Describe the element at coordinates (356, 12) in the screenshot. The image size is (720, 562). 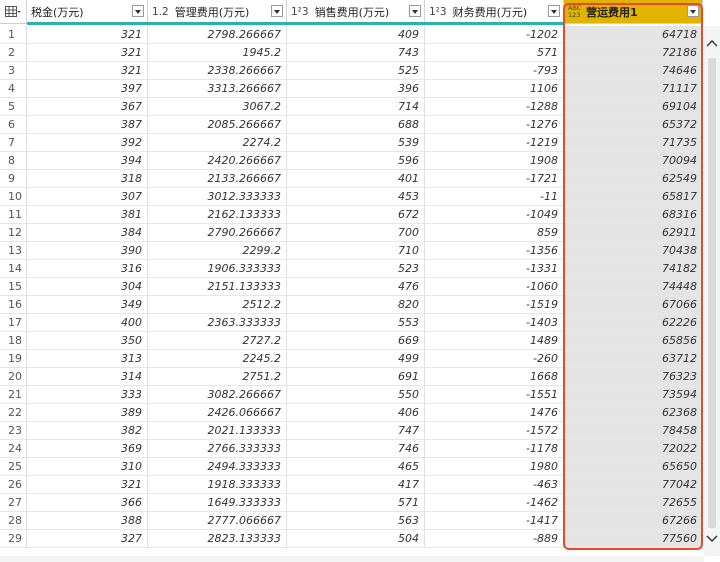
I see `column-header-sales-cost: 1²3 销售费用(万元)` at that location.